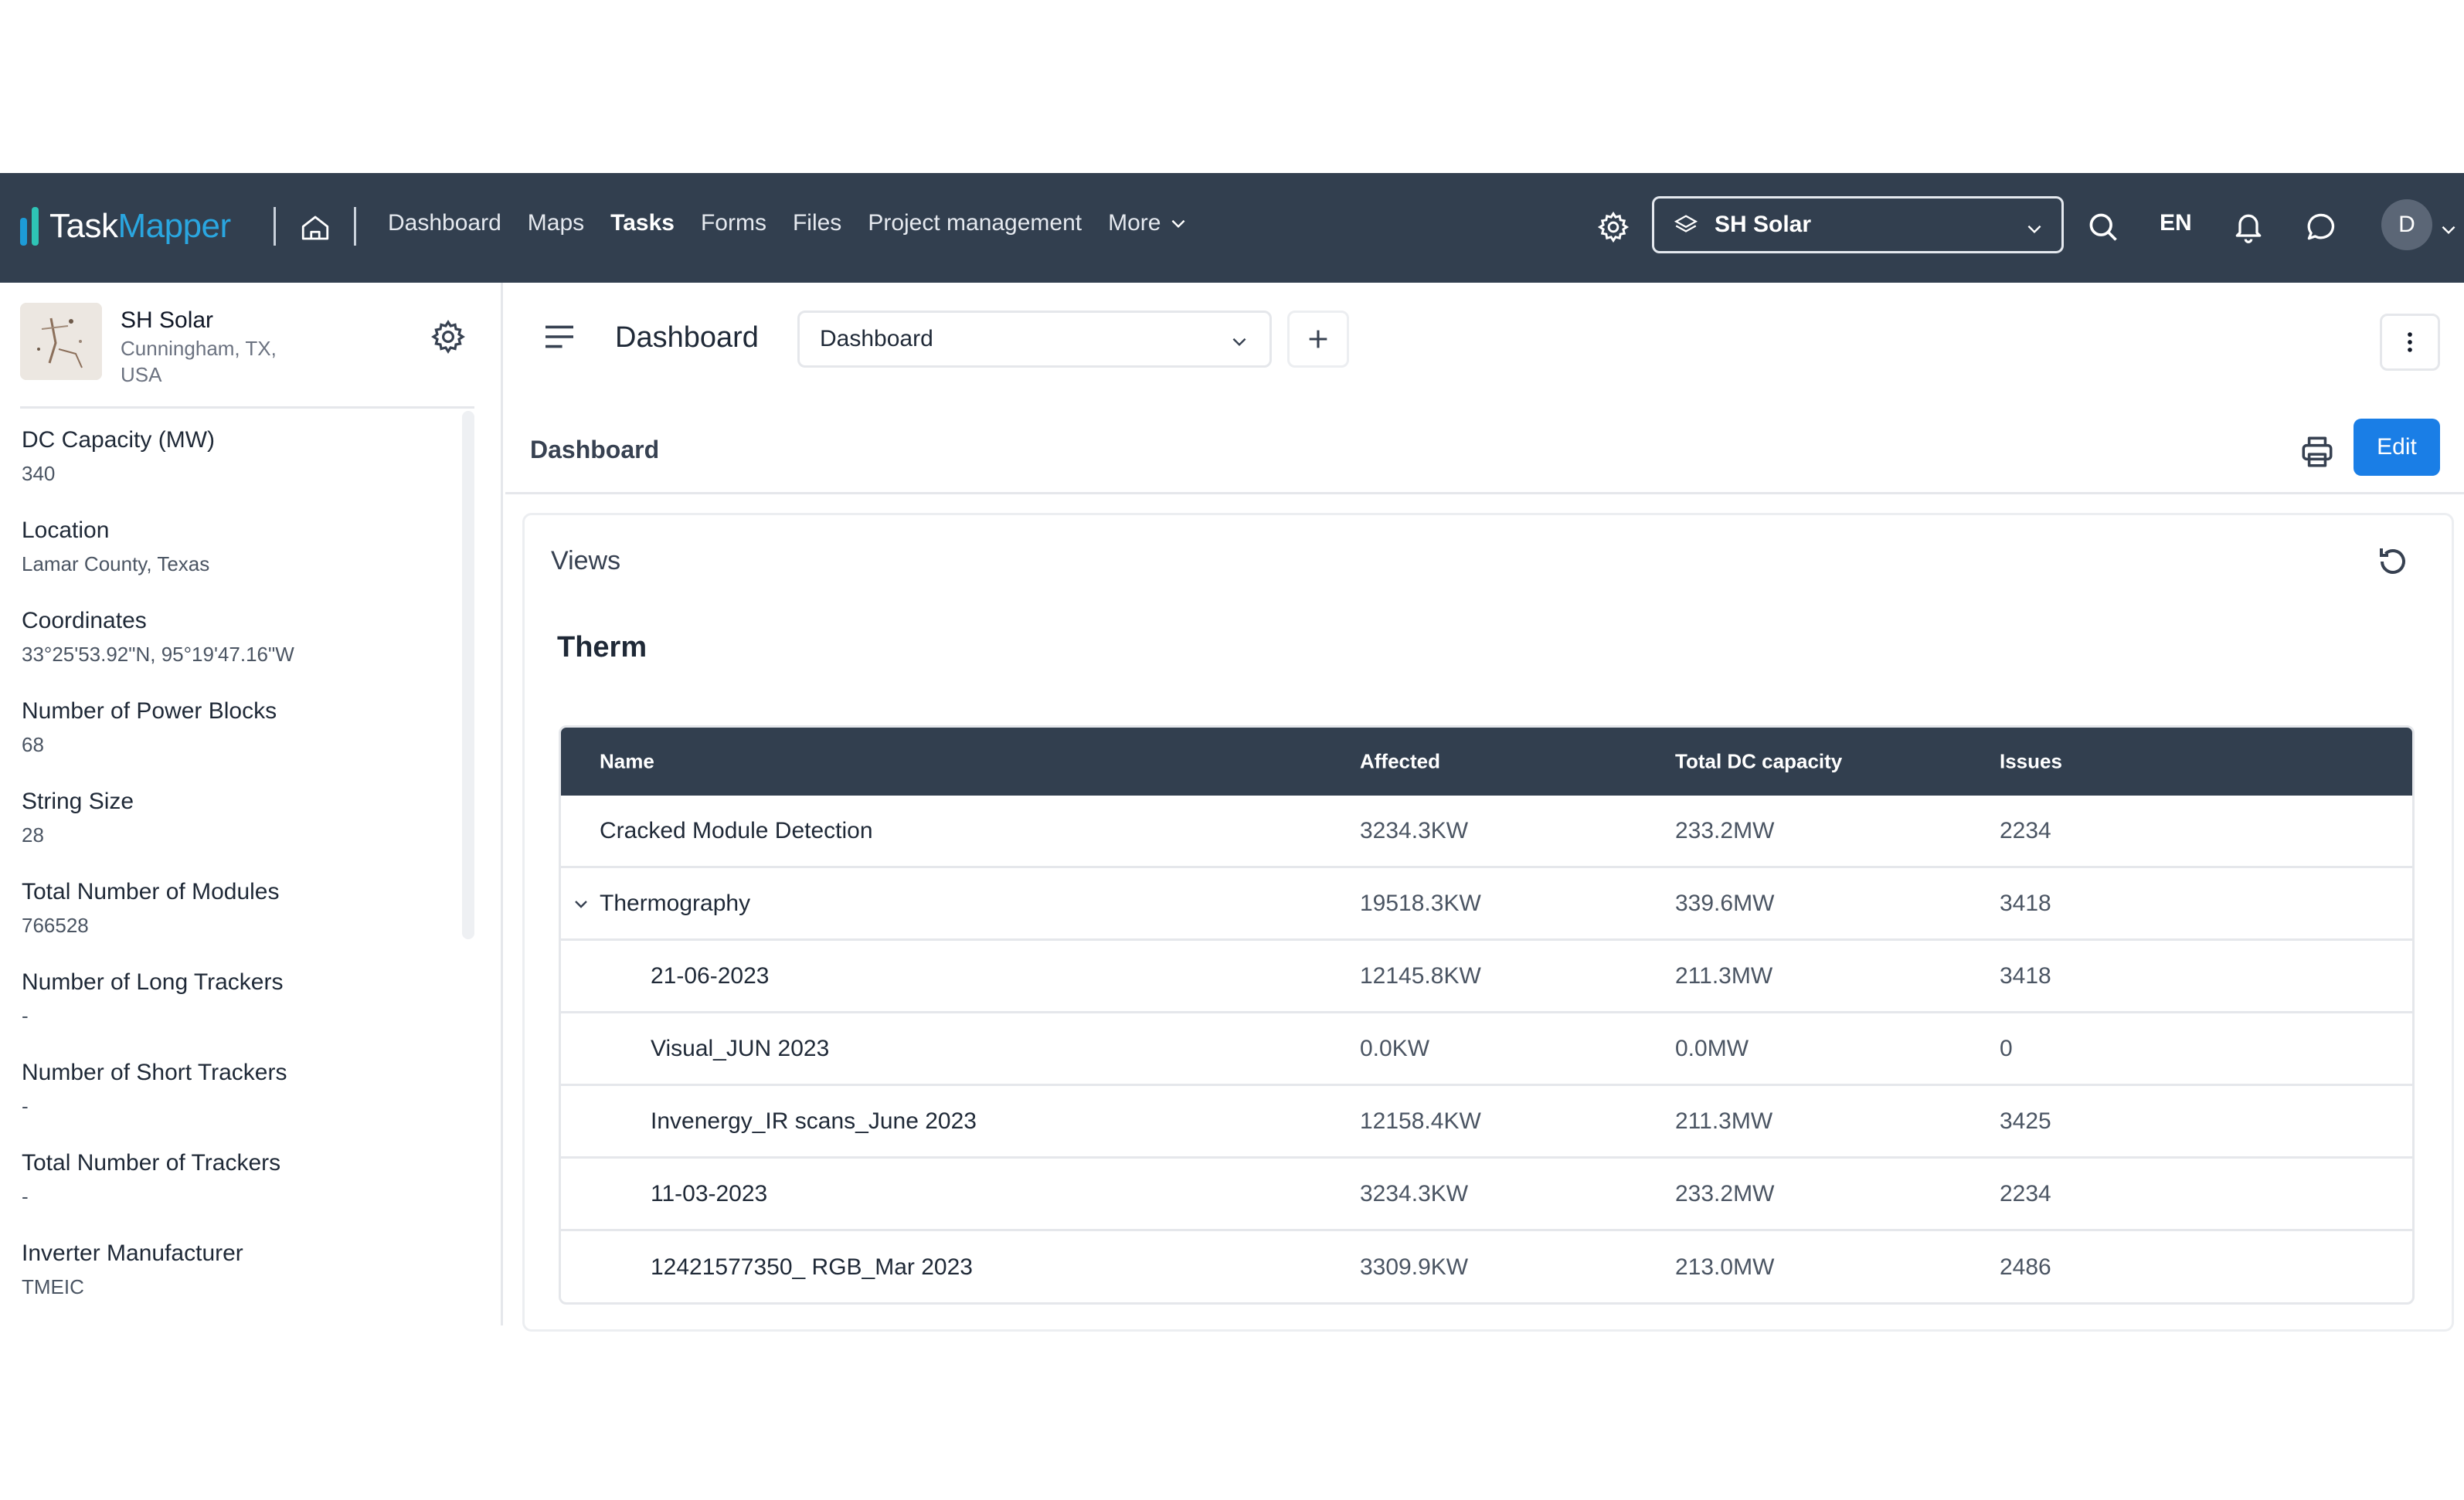 The image size is (2464, 1500). I want to click on page-title: Dashboard, so click(687, 337).